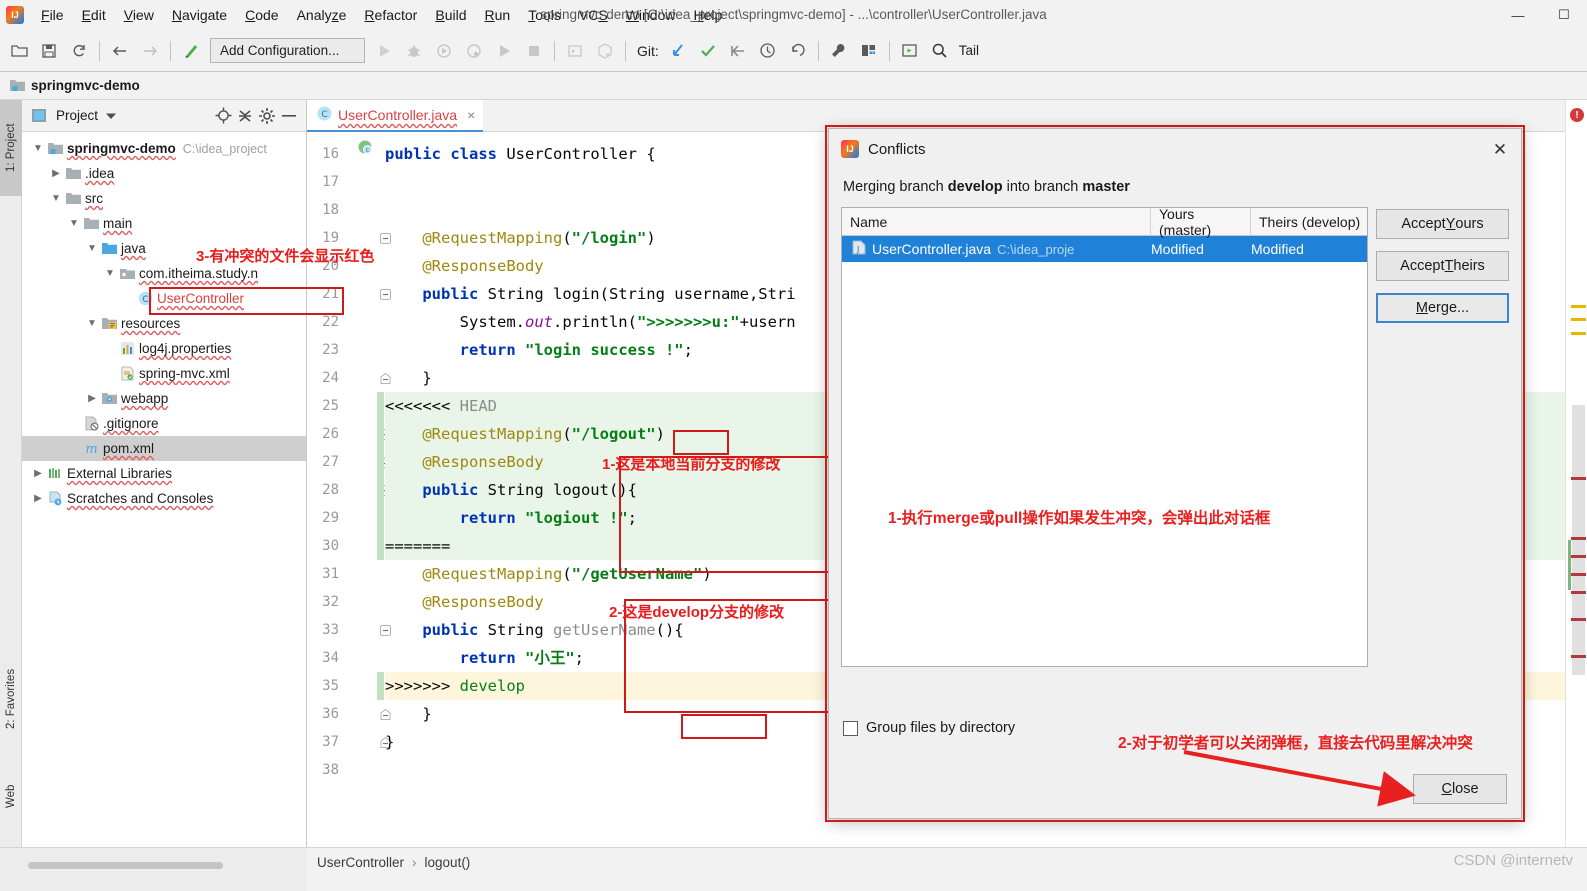 The height and width of the screenshot is (891, 1587). I want to click on code-line: public String login(String username,Stri, so click(590, 294).